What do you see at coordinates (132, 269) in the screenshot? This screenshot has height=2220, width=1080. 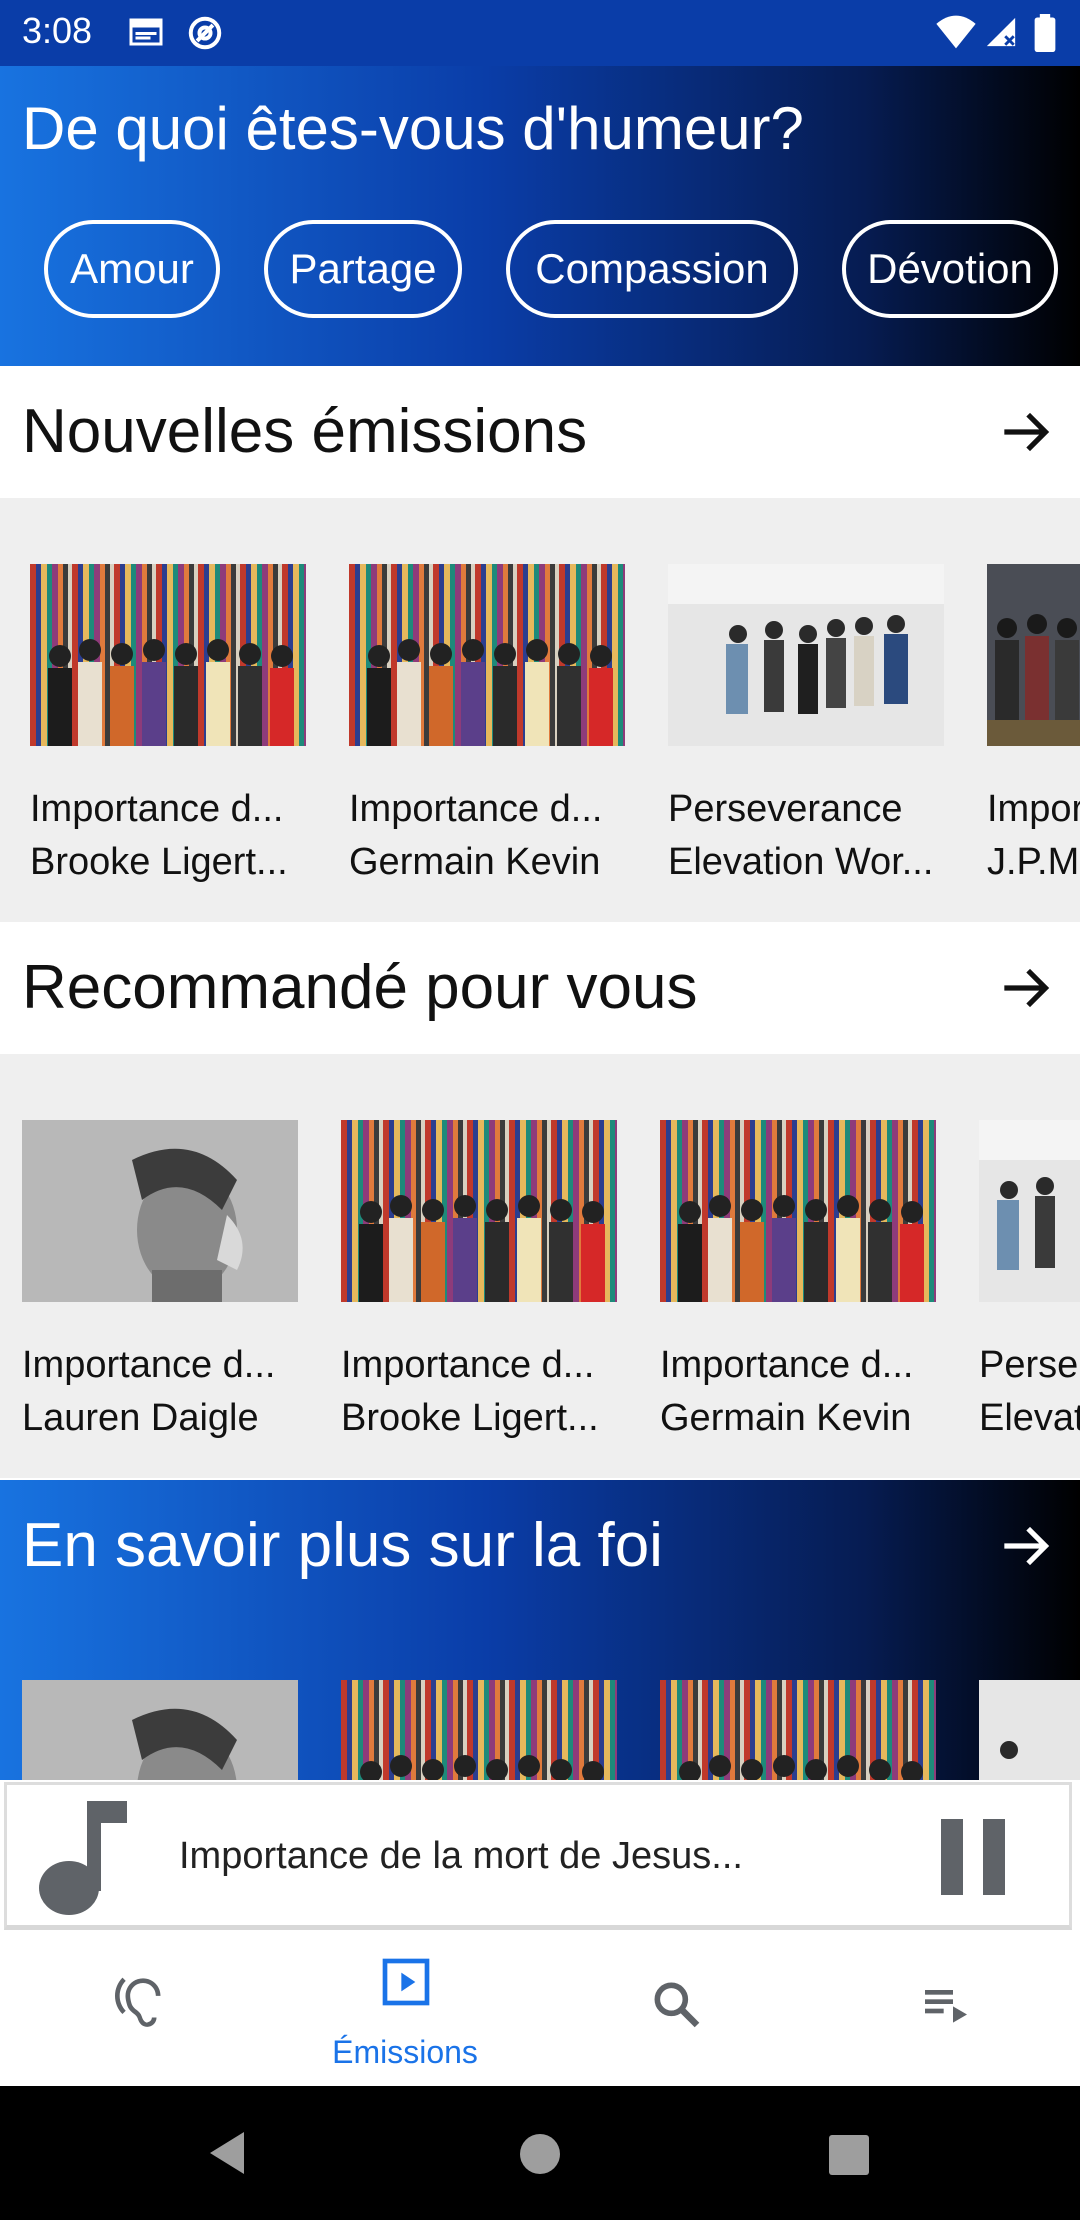 I see `chip-amour: Amour` at bounding box center [132, 269].